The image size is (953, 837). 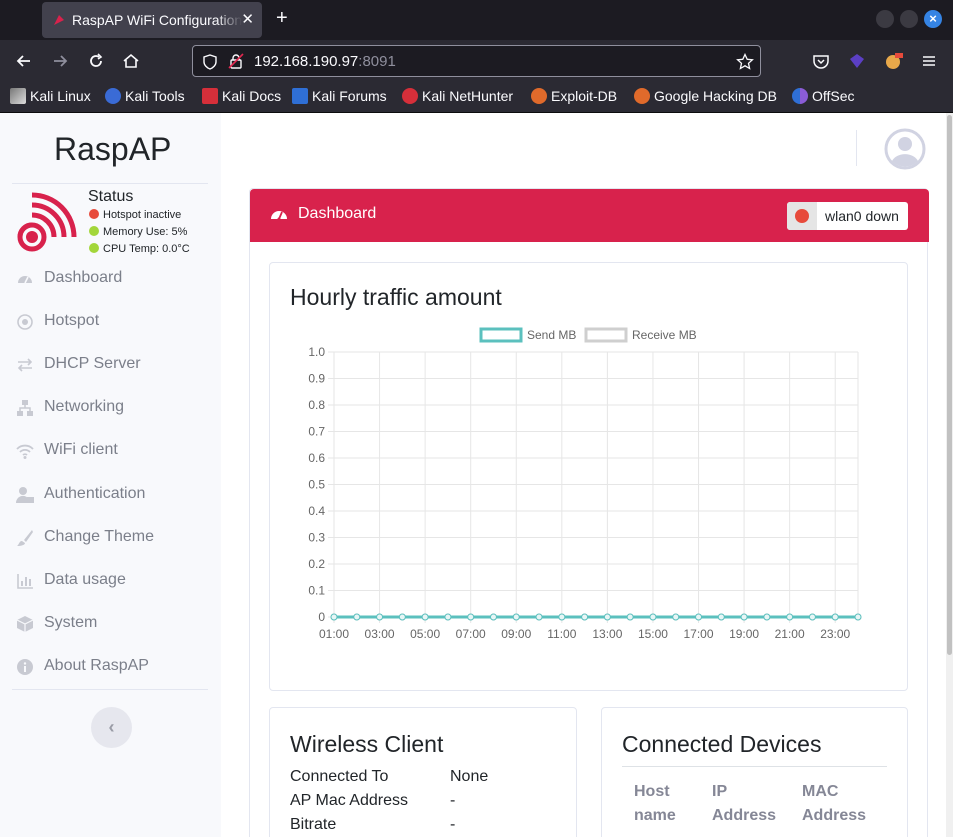 What do you see at coordinates (664, 335) in the screenshot?
I see `legend-label: Receive MB` at bounding box center [664, 335].